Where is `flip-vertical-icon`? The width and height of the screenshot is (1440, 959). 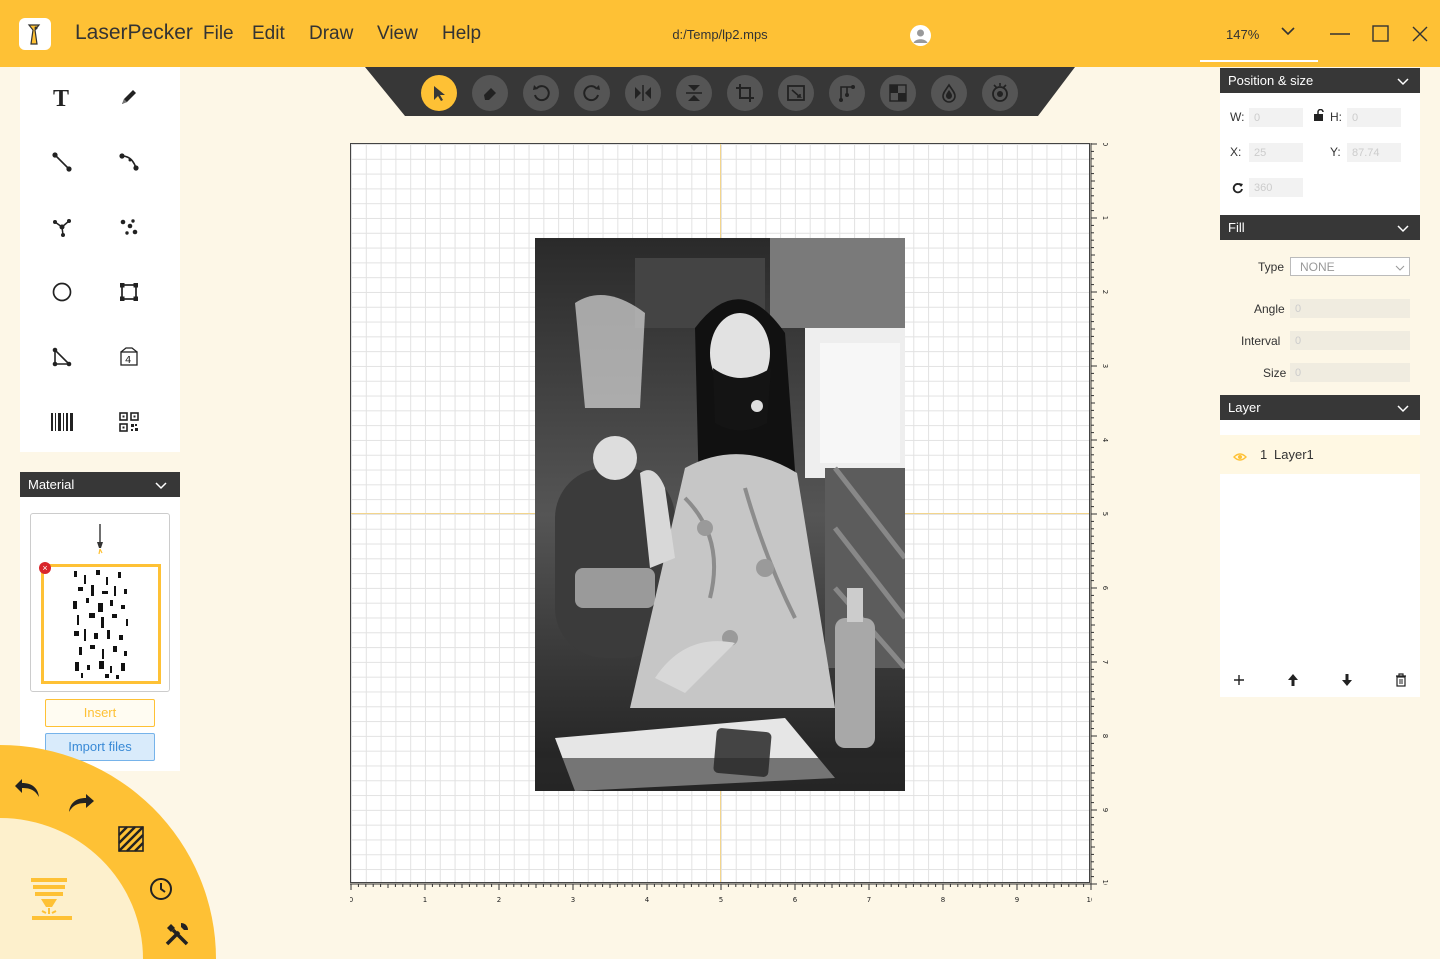
flip-vertical-icon is located at coordinates (694, 93).